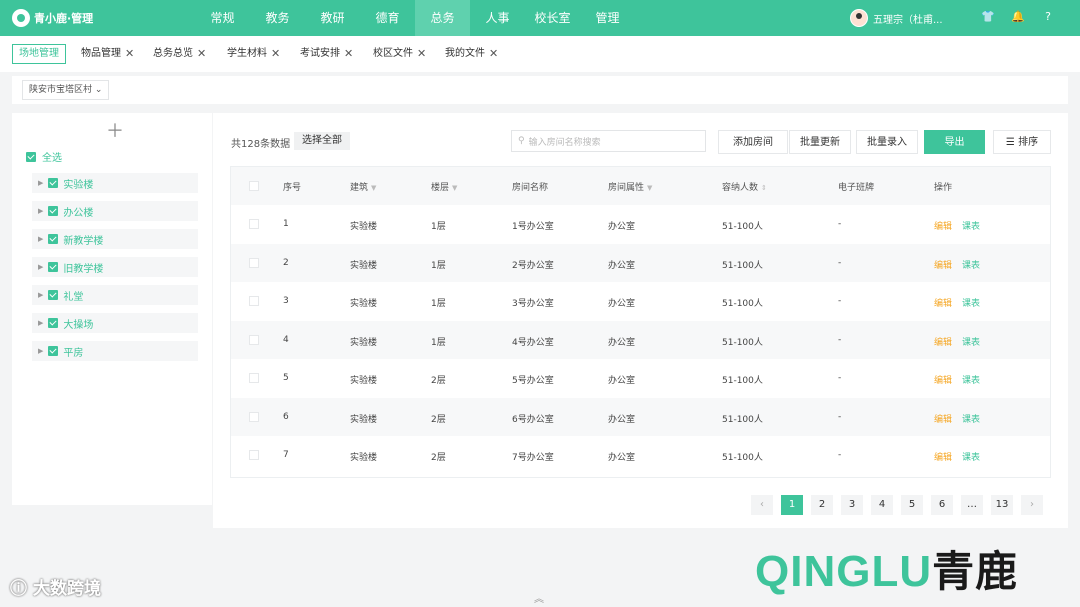  Describe the element at coordinates (607, 18) in the screenshot. I see `nav-item: 管理` at that location.